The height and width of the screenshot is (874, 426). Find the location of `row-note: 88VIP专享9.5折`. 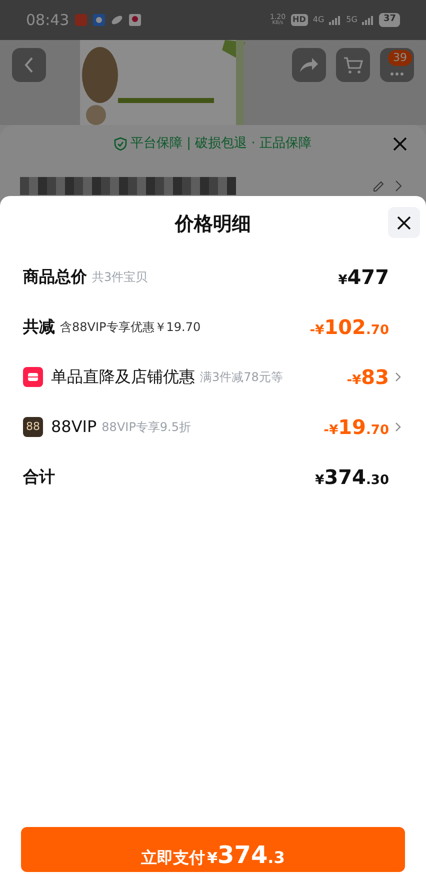

row-note: 88VIP专享9.5折 is located at coordinates (147, 427).